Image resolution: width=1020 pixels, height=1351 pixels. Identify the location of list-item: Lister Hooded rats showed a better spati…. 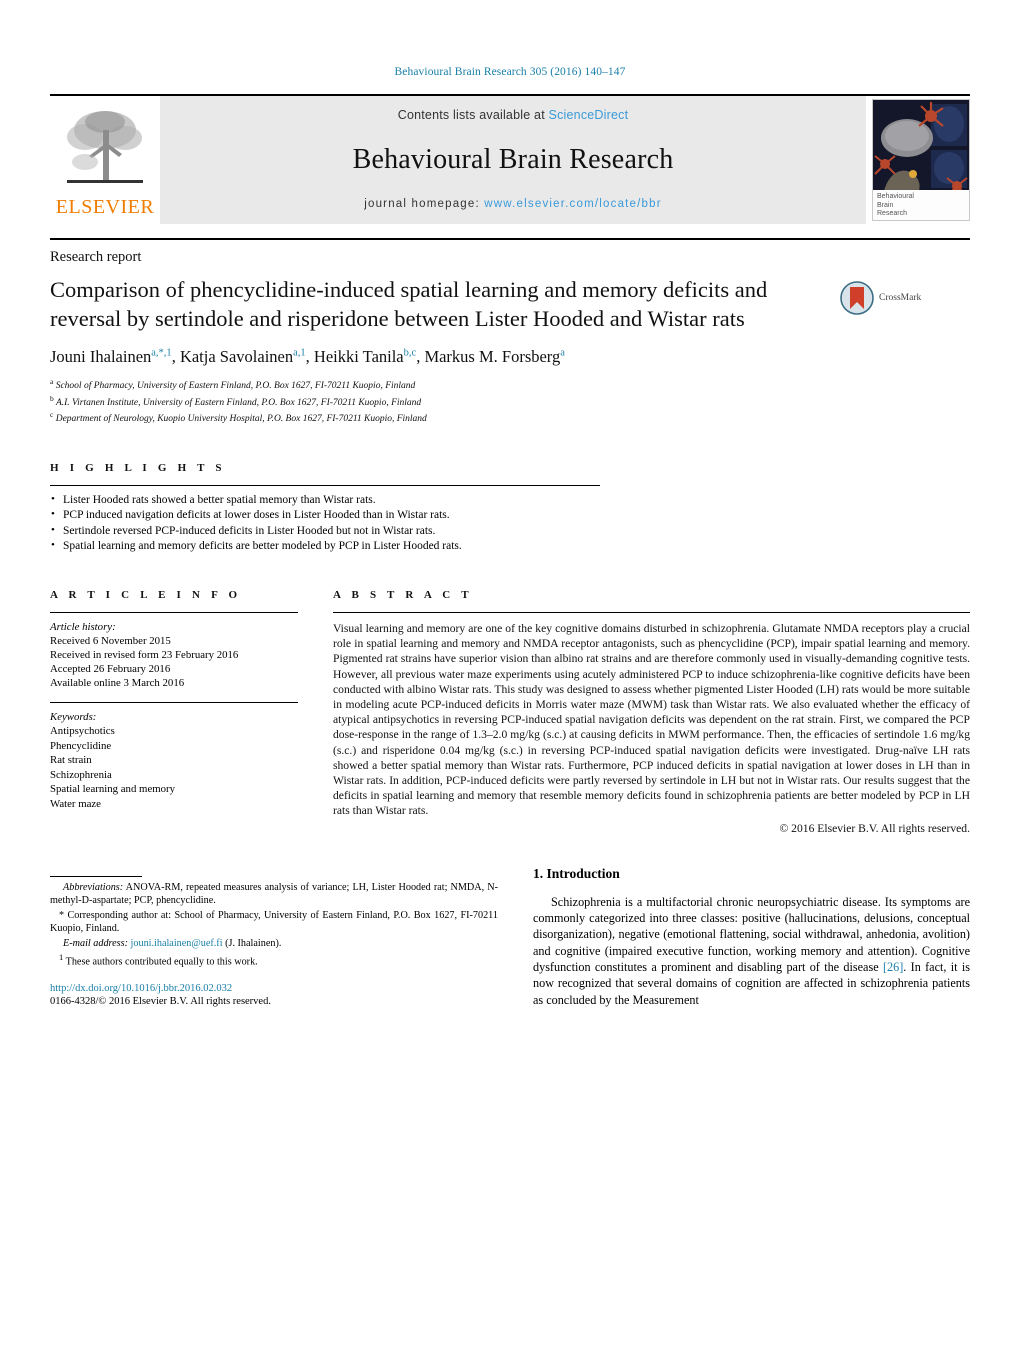
(510, 500).